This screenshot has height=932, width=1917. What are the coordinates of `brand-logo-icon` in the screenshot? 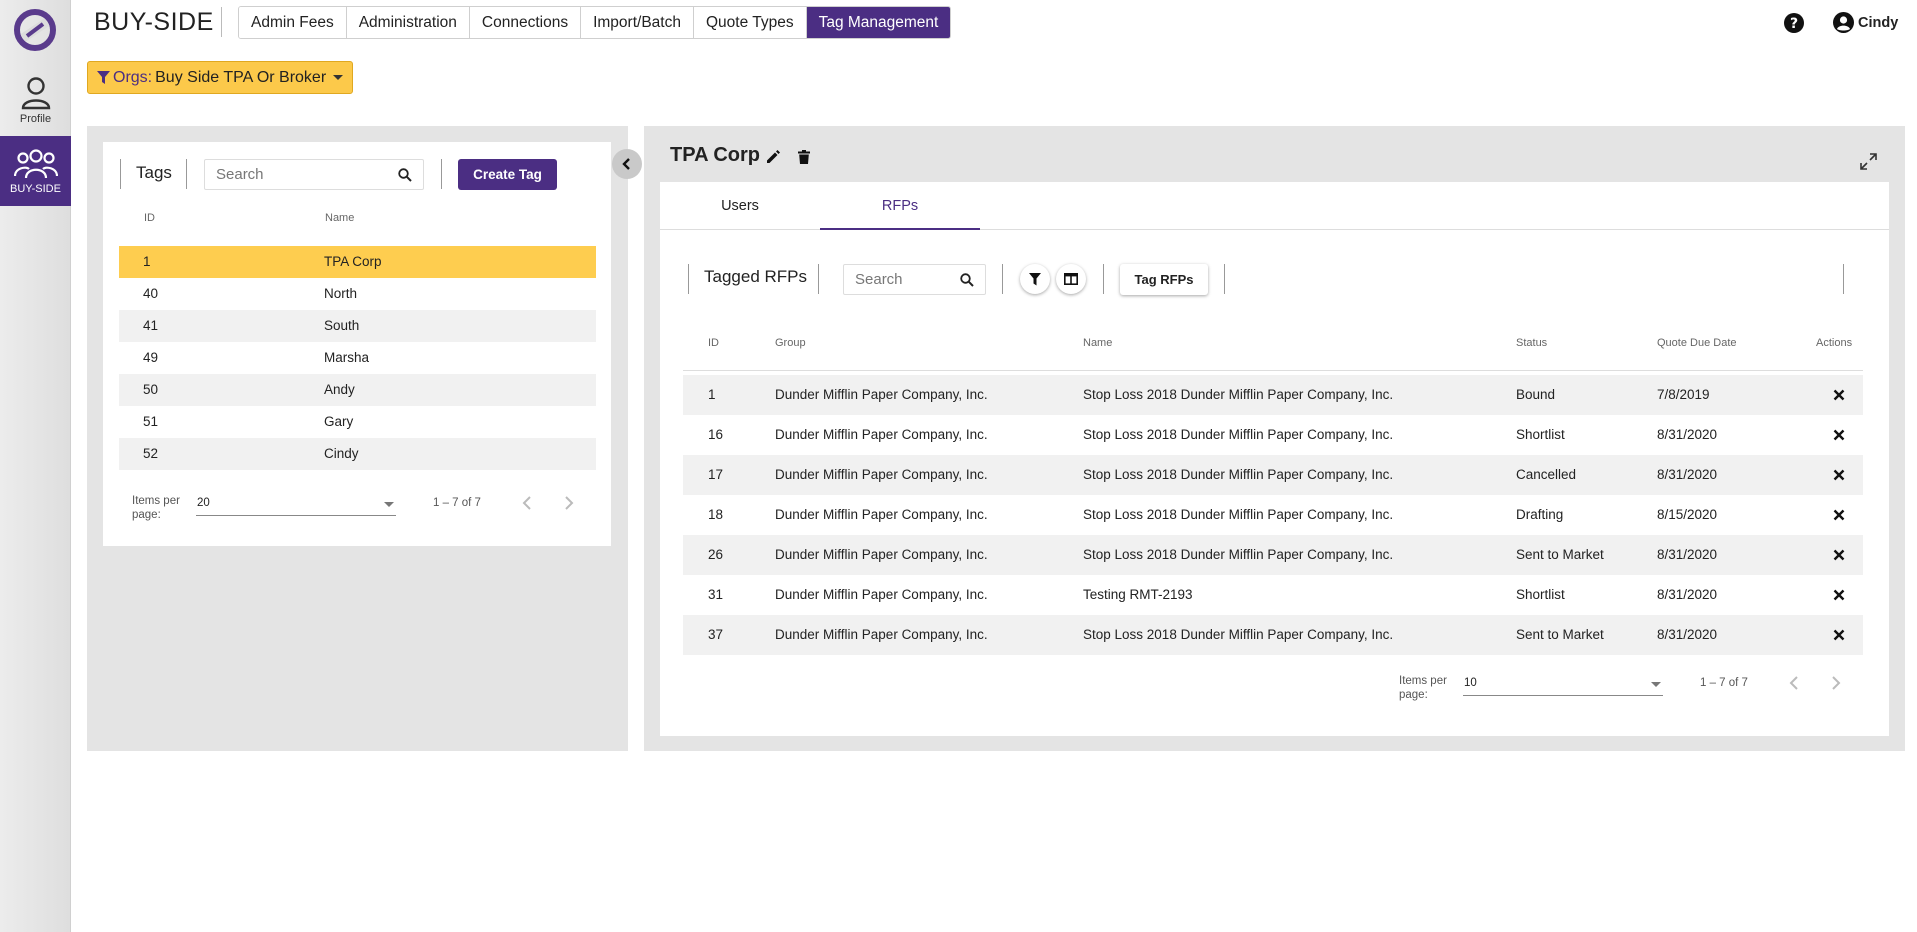 It's located at (35, 30).